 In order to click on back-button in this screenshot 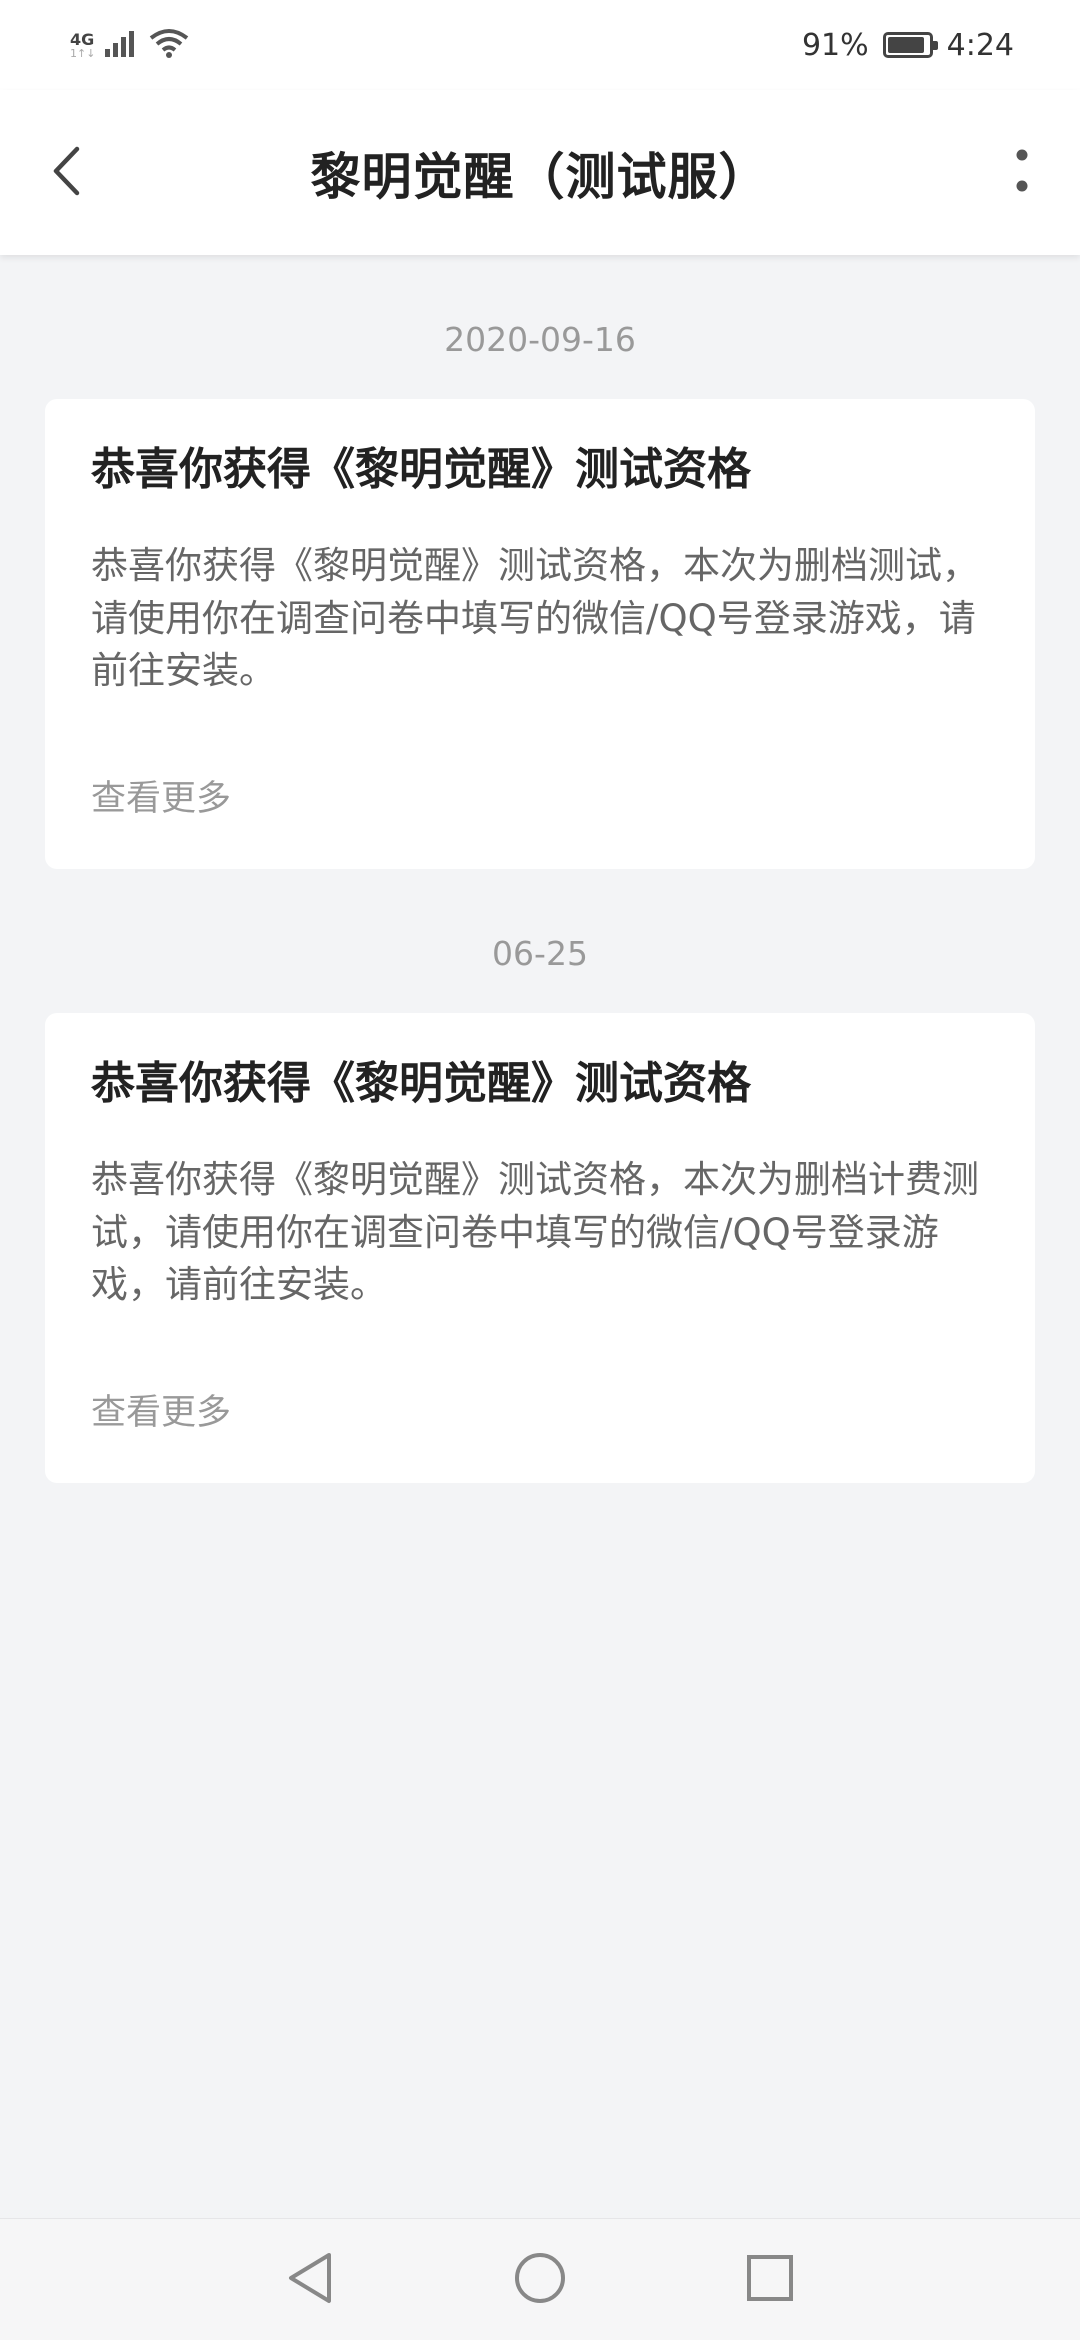, I will do `click(66, 173)`.